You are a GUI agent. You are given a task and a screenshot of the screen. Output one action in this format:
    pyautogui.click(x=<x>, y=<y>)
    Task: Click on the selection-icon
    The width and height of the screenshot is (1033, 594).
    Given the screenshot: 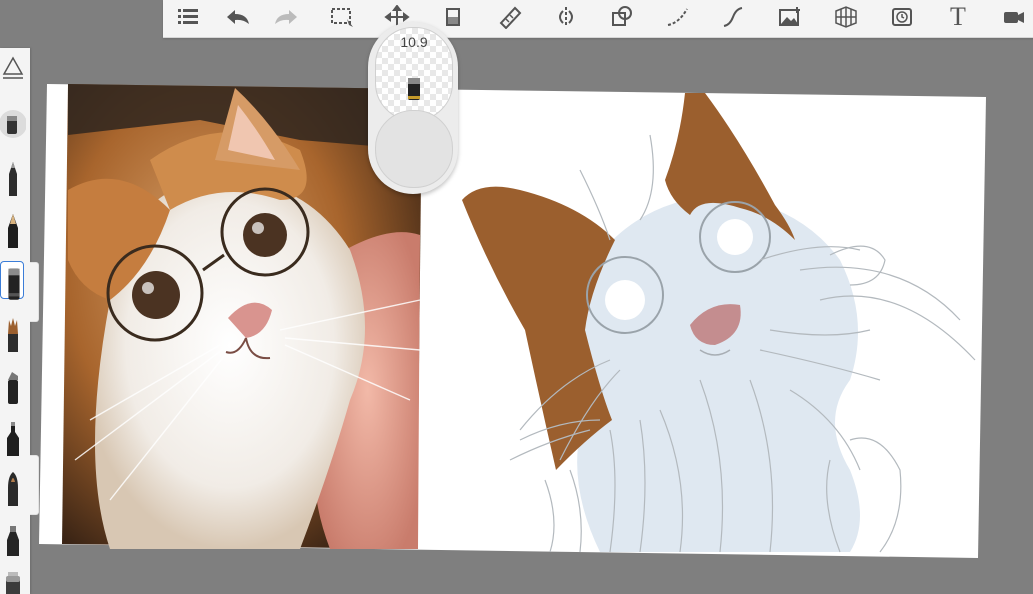 What is the action you would take?
    pyautogui.click(x=342, y=17)
    